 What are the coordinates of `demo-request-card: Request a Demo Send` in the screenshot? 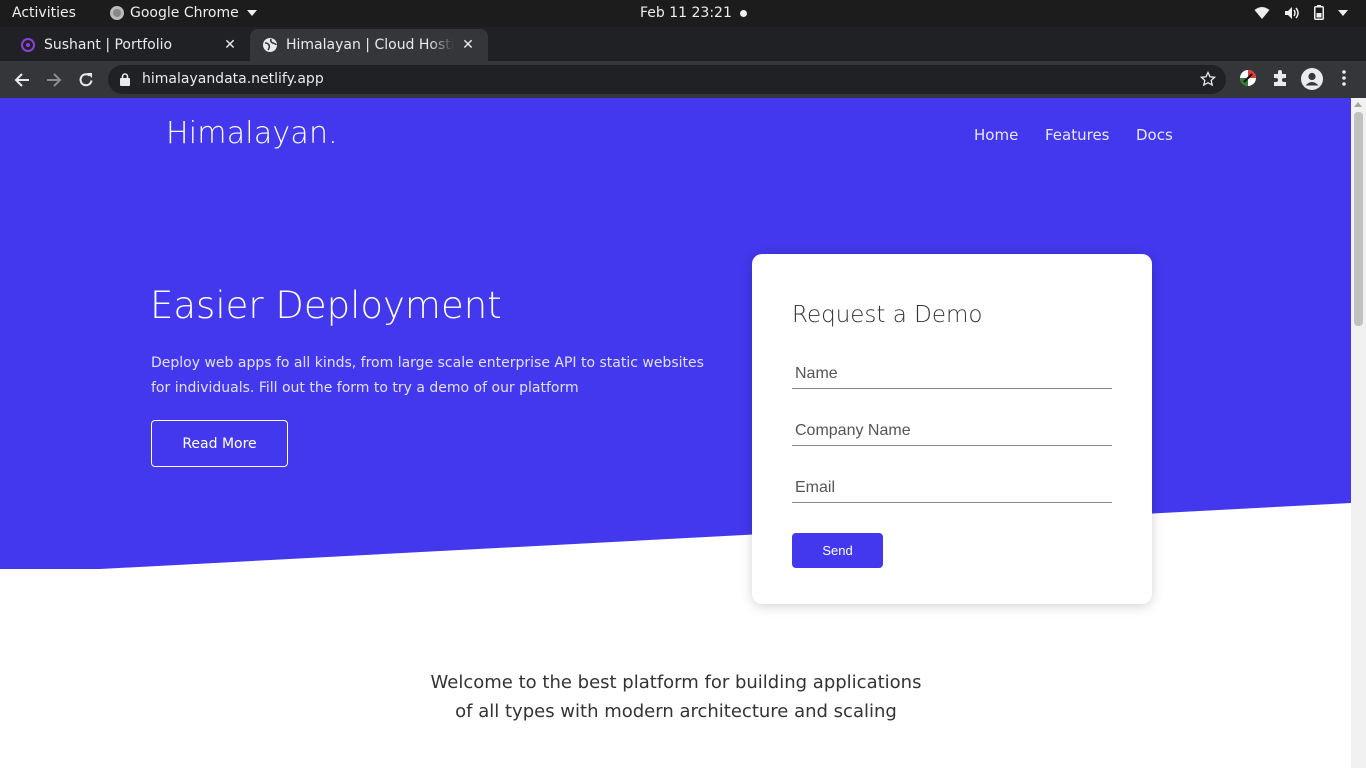 It's located at (952, 429).